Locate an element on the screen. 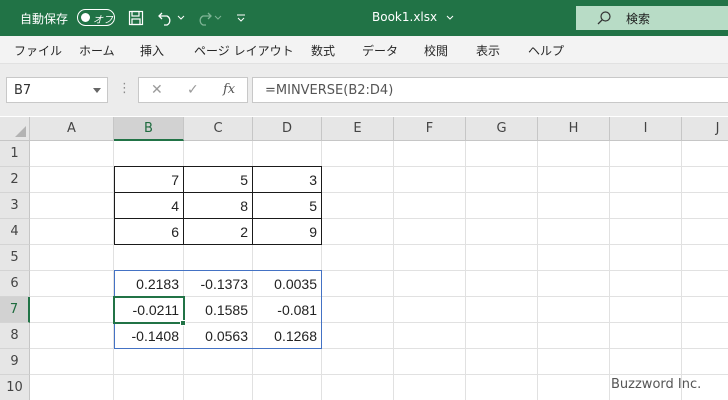  cell-c4: 2 is located at coordinates (218, 232).